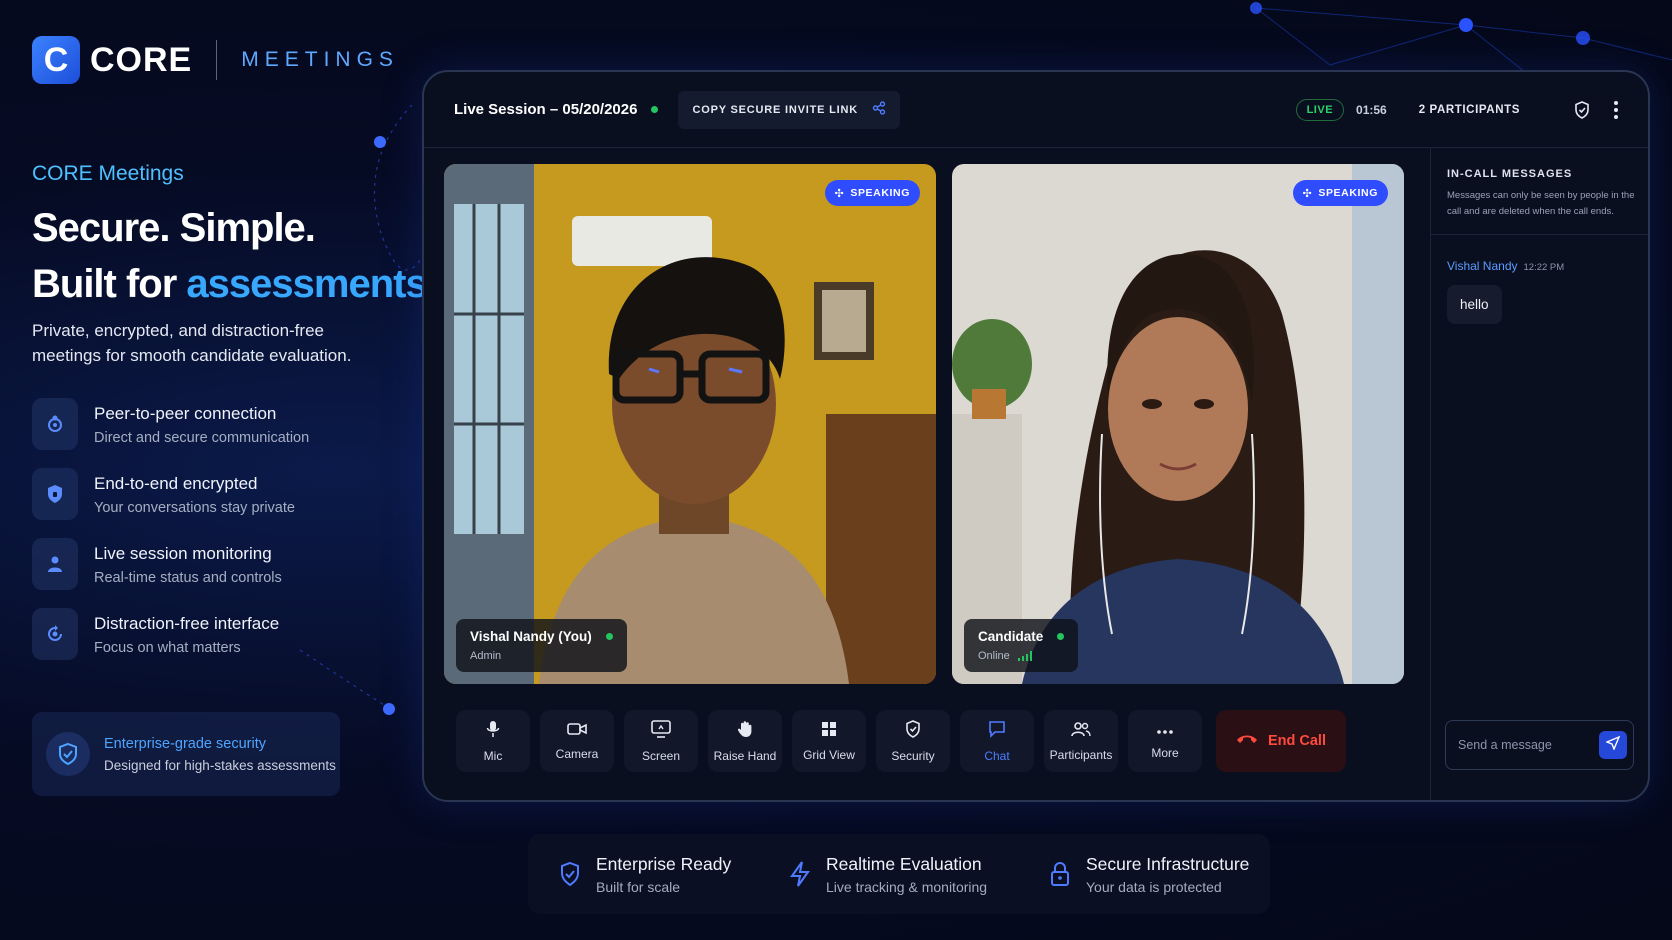  I want to click on peer-connection-icon, so click(55, 424).